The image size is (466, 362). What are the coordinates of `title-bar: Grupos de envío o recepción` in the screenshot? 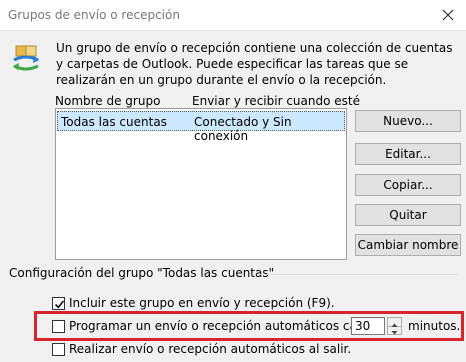 It's located at (233, 15).